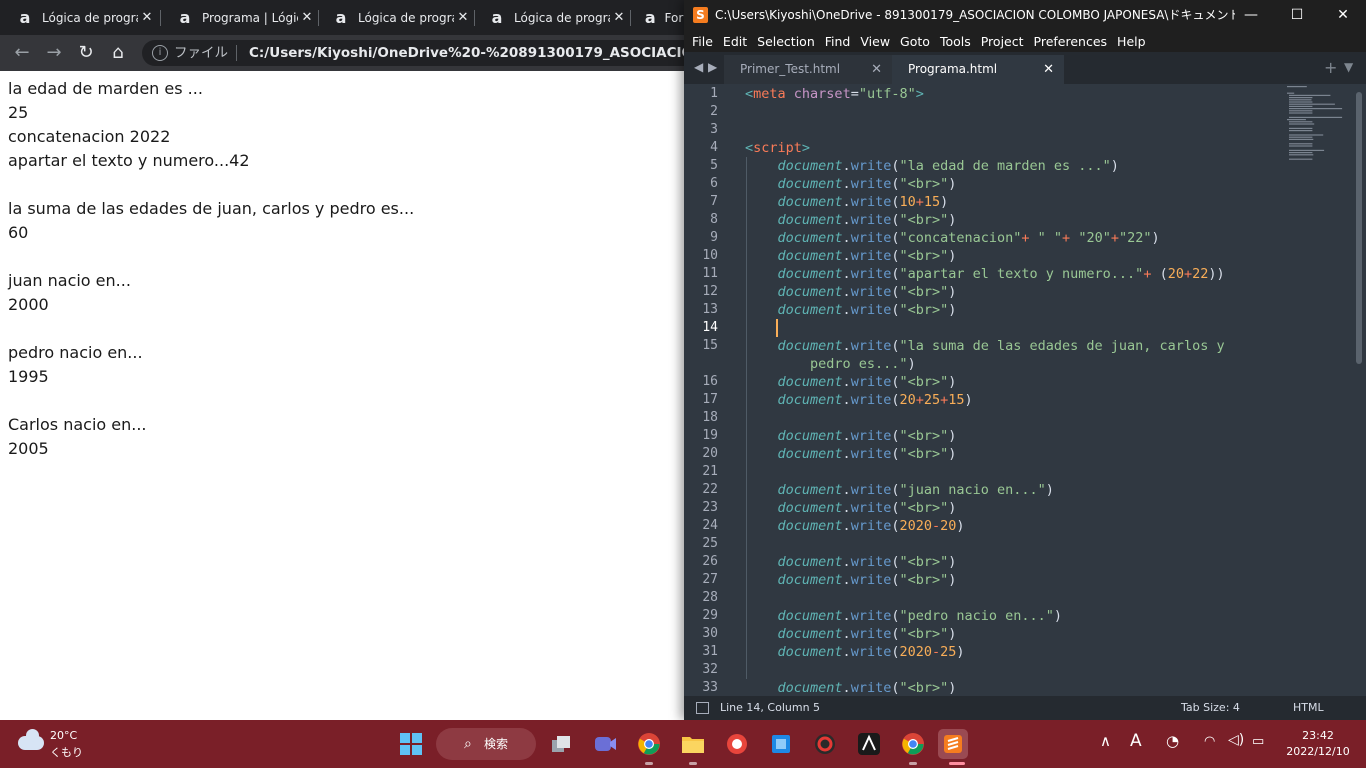  Describe the element at coordinates (714, 129) in the screenshot. I see `line-number: 3` at that location.